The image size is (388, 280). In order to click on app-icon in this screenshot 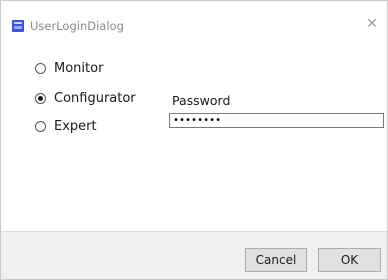, I will do `click(18, 26)`.